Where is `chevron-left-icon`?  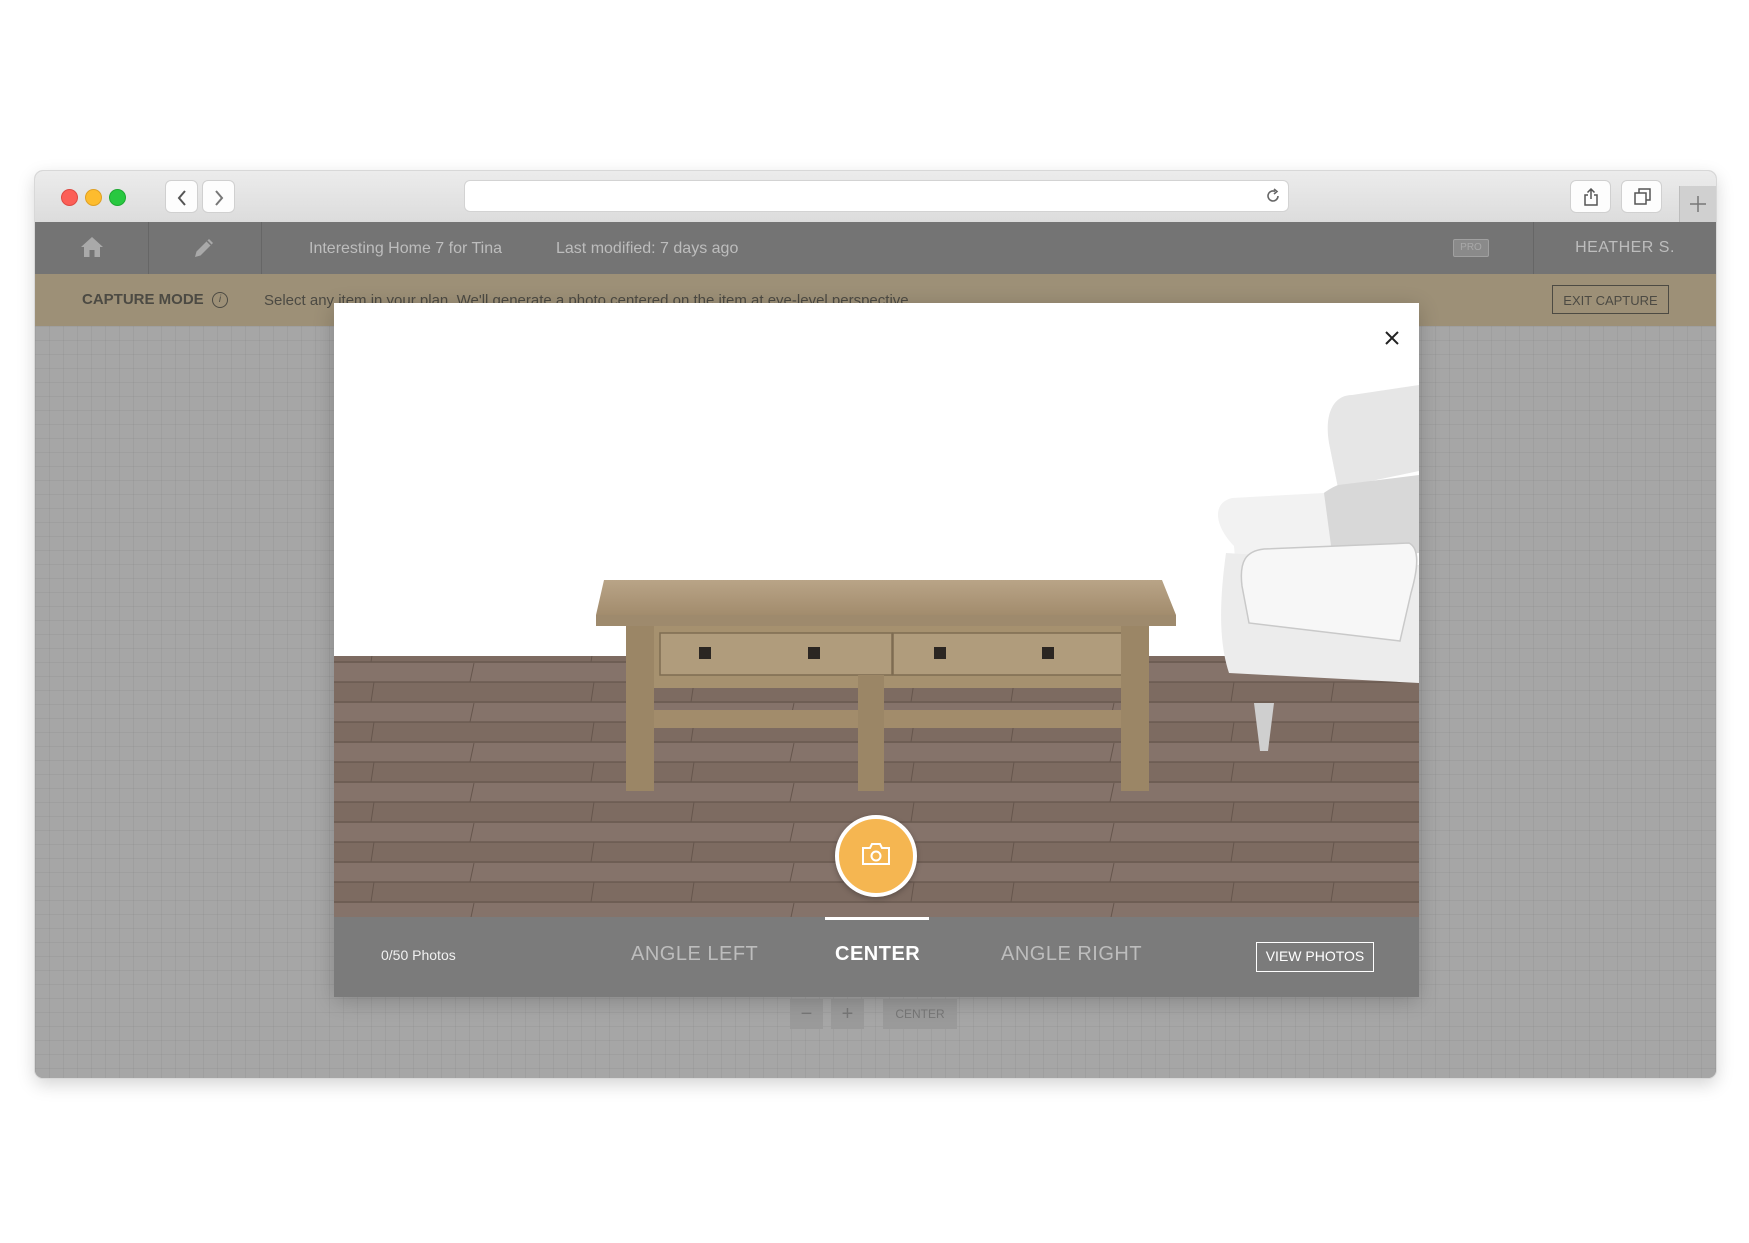 chevron-left-icon is located at coordinates (181, 198).